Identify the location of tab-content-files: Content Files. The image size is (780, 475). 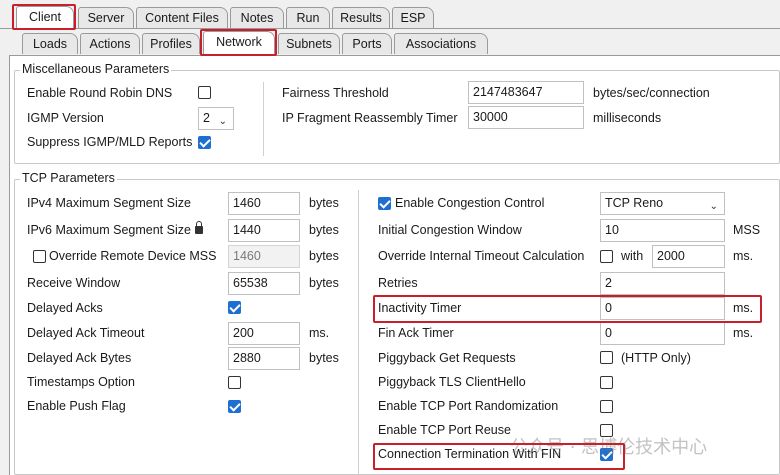
(182, 17).